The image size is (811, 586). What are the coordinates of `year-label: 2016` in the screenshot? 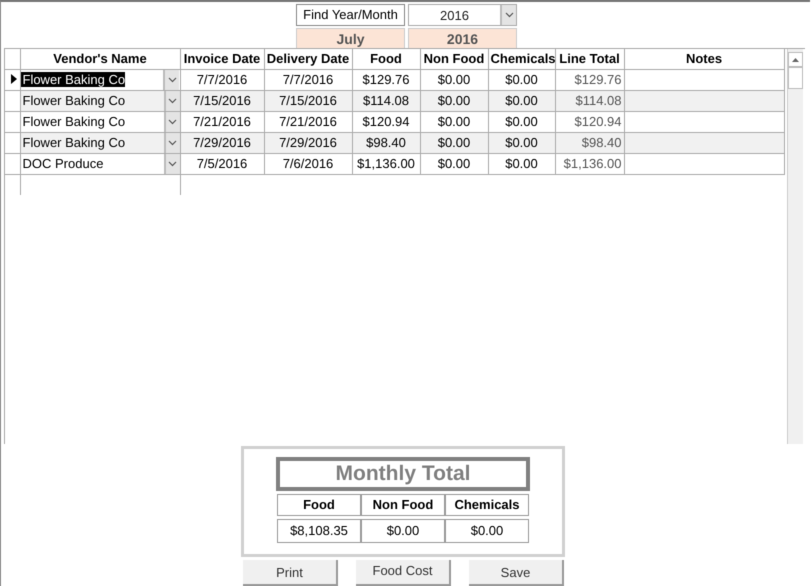 It's located at (462, 38).